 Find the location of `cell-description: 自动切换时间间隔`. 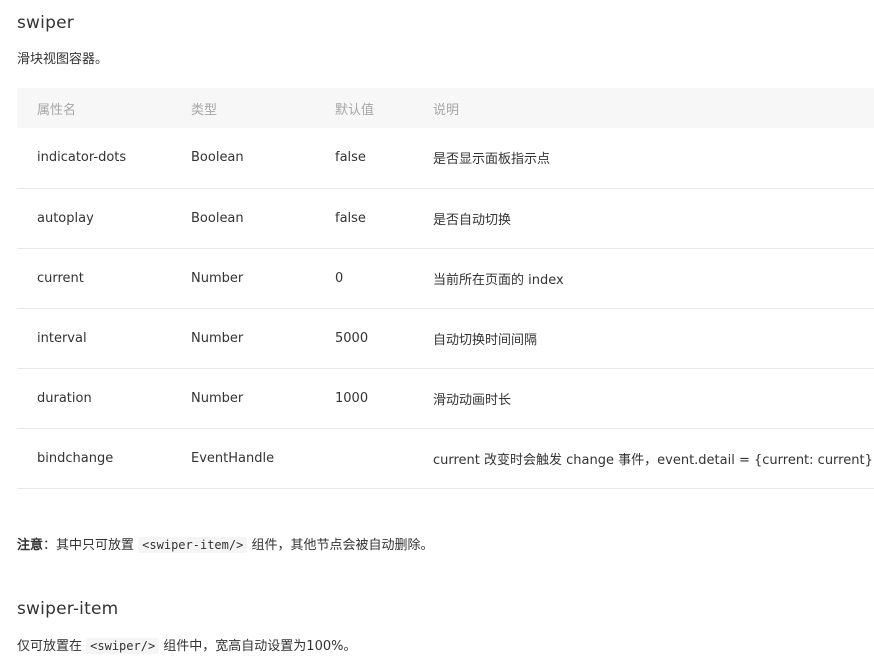

cell-description: 自动切换时间间隔 is located at coordinates (485, 340).